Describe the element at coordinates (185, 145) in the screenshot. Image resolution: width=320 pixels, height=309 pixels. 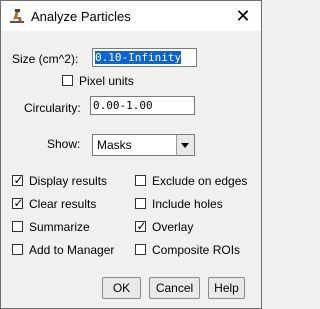
I see `chevron-down-icon` at that location.